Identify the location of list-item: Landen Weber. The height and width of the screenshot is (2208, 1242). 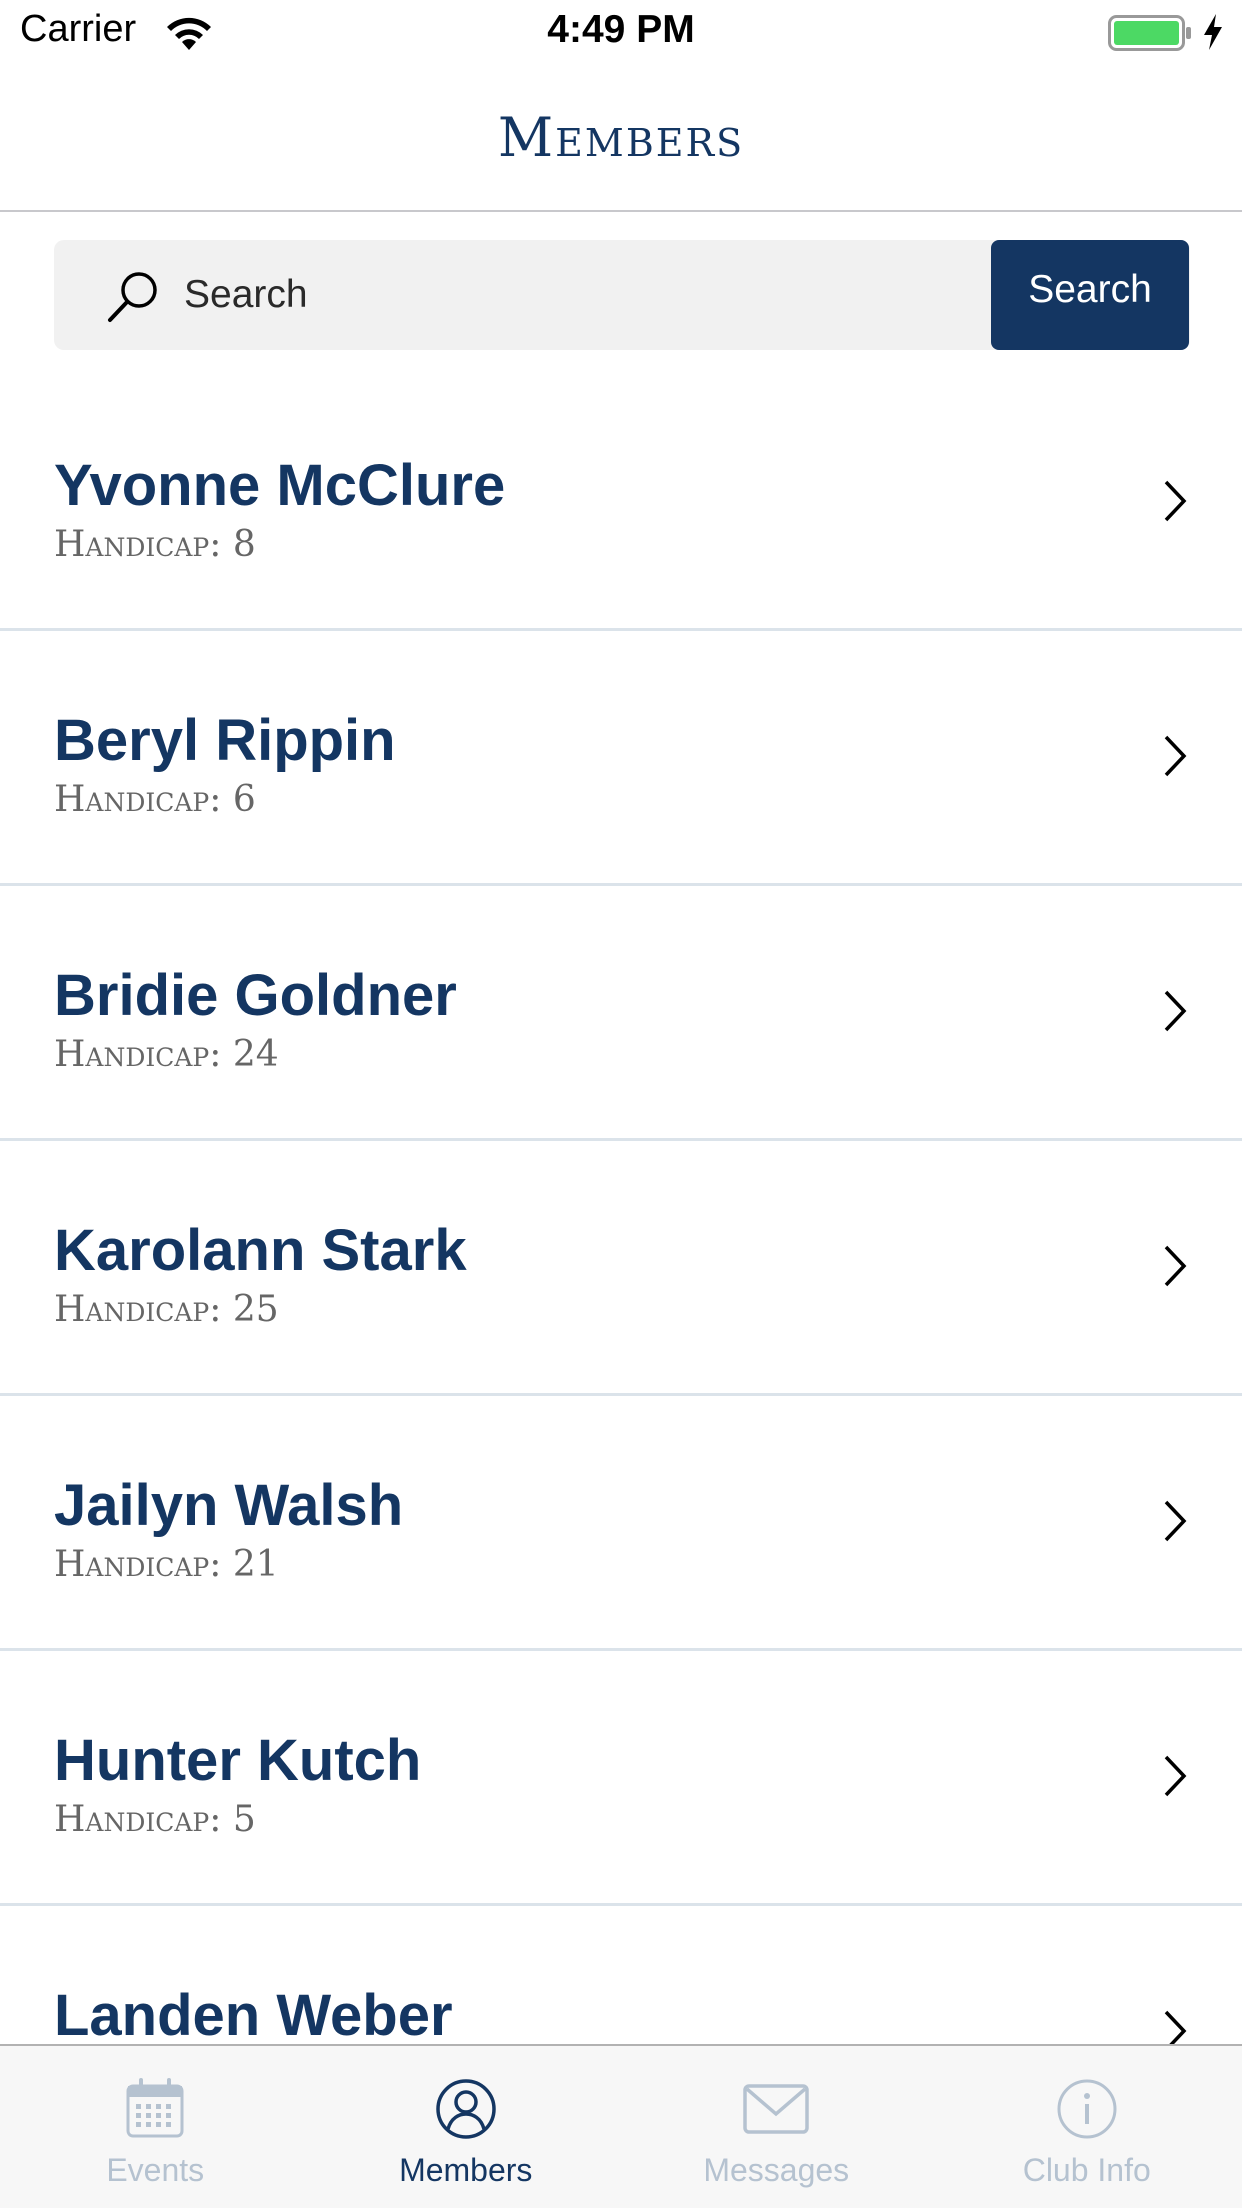
(621, 1975).